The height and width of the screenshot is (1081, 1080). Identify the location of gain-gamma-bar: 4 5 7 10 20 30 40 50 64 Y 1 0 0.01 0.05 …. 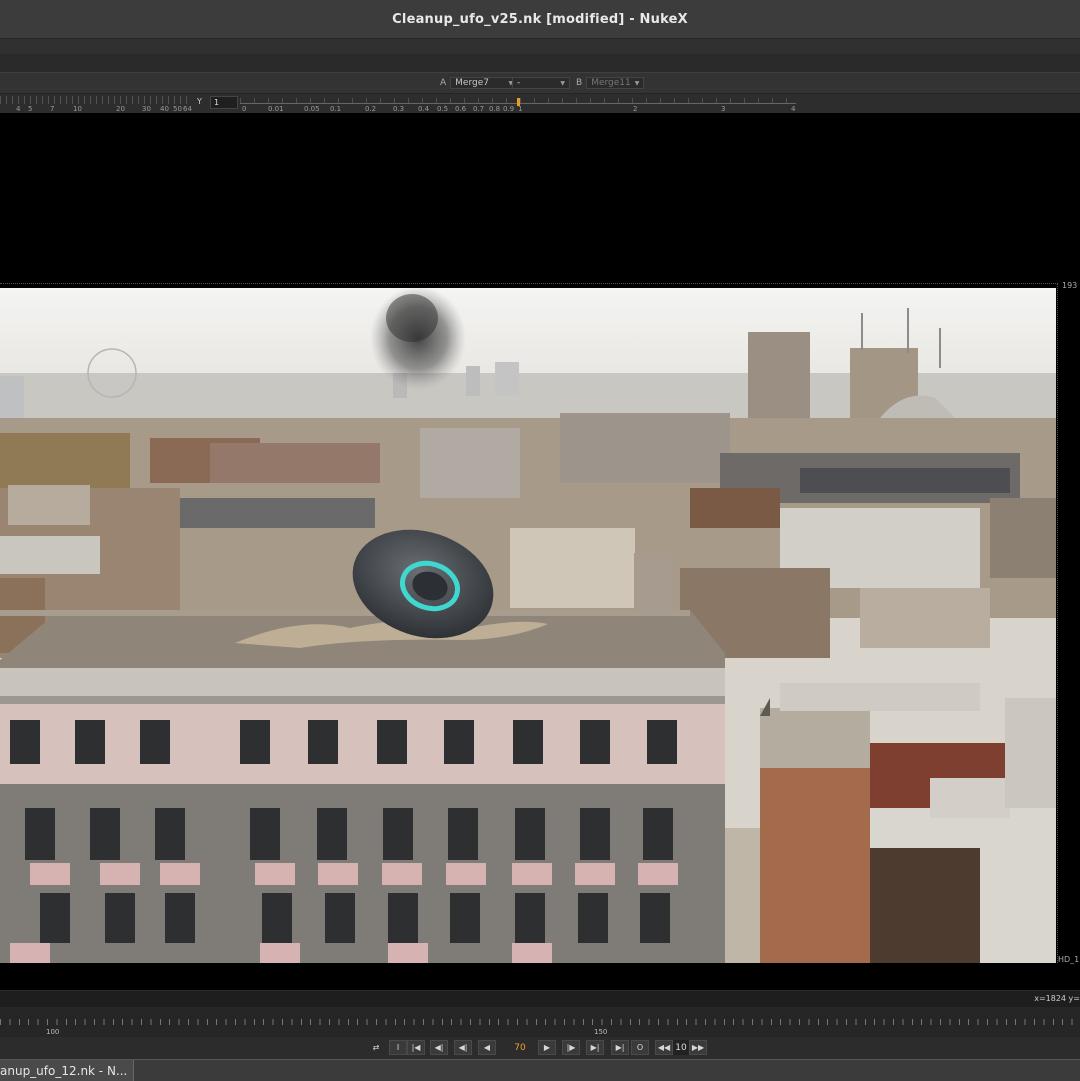
(540, 103).